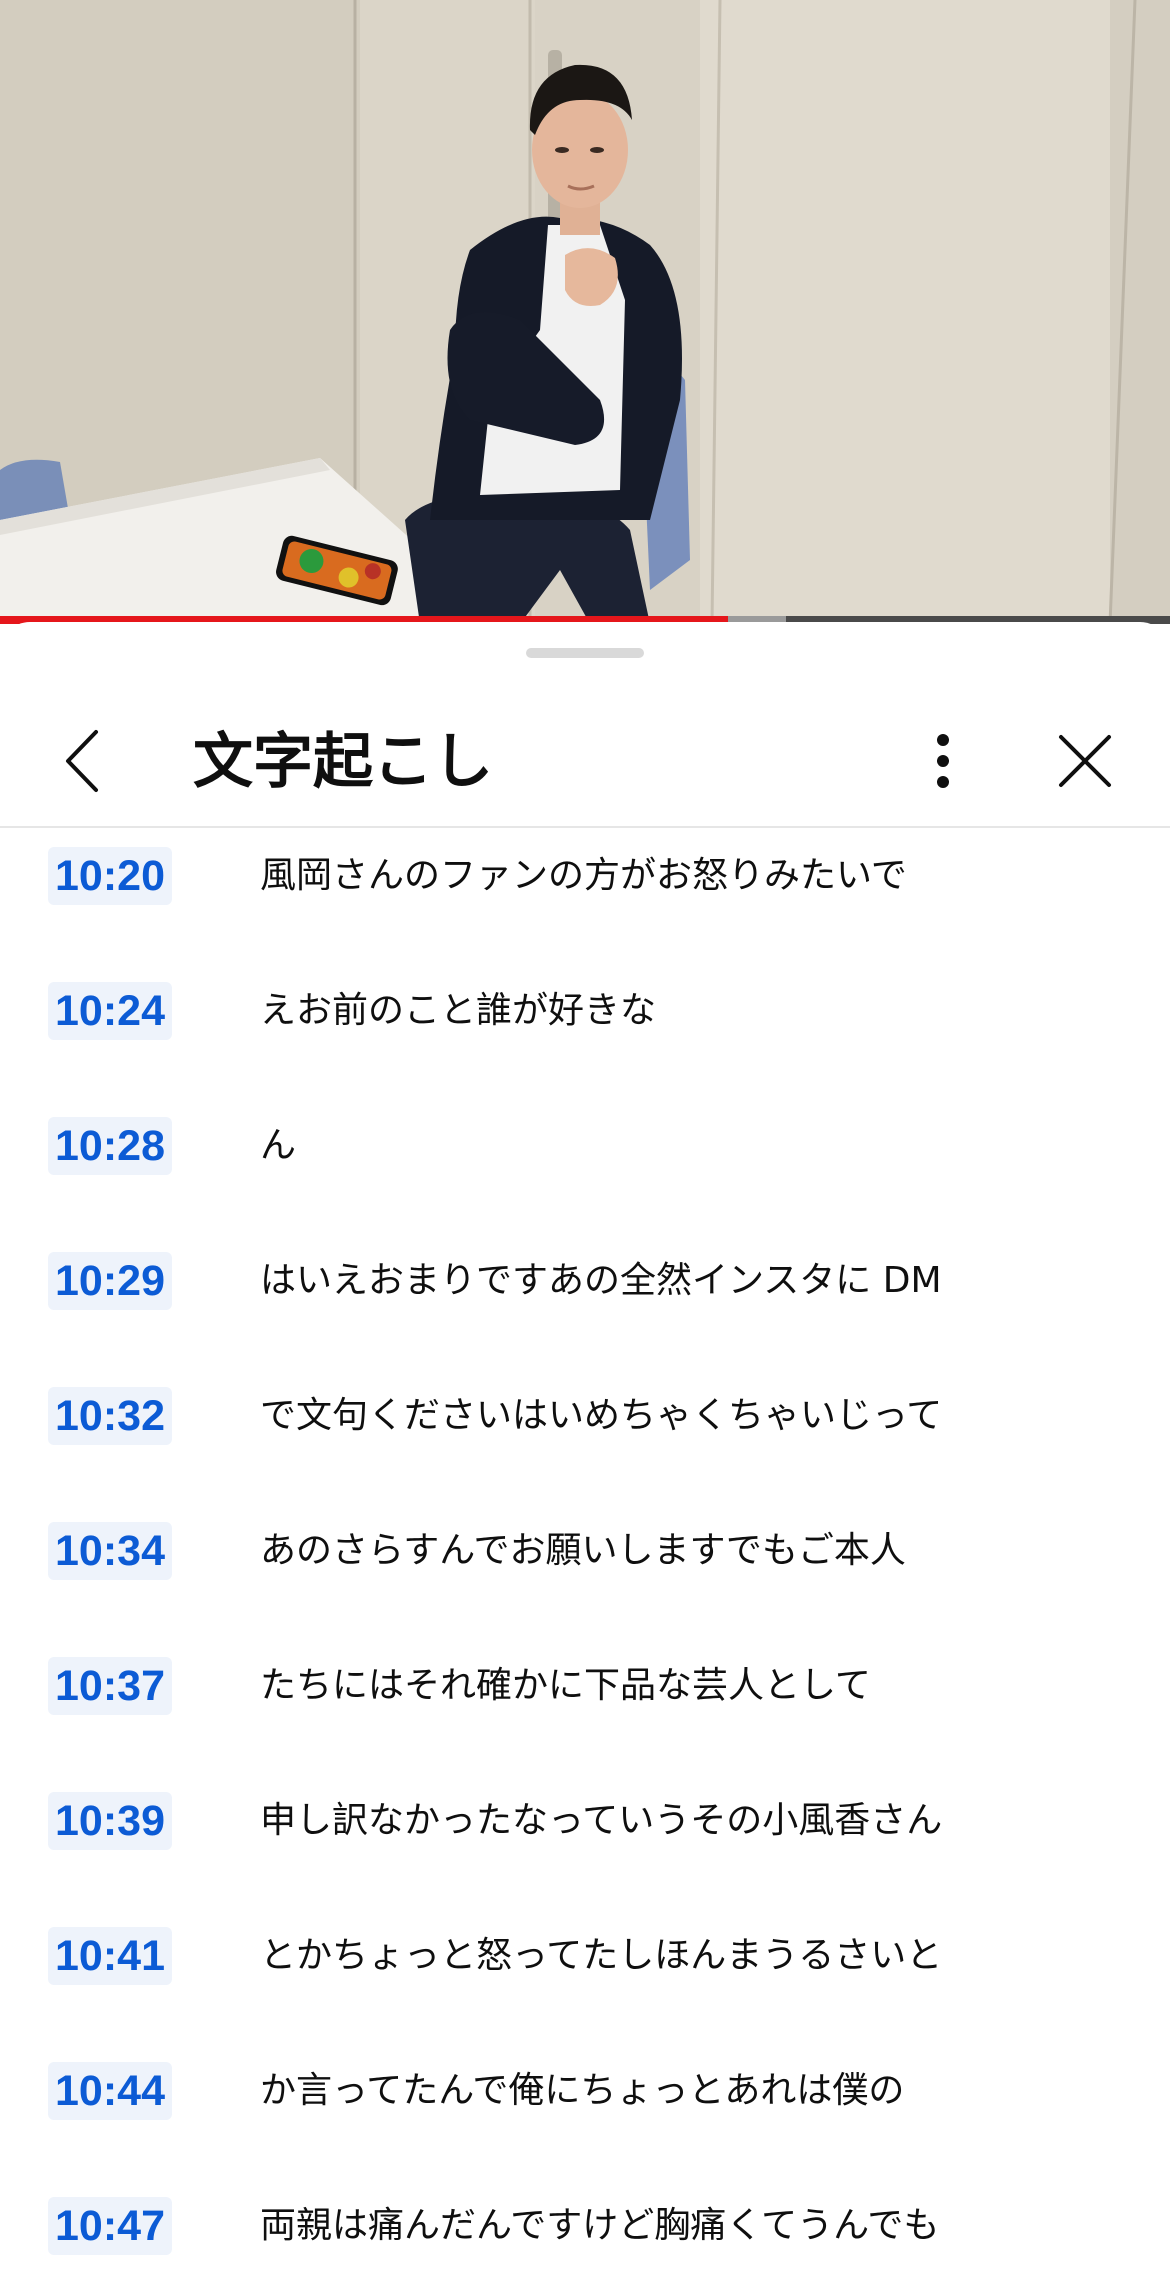 The height and width of the screenshot is (2291, 1170). Describe the element at coordinates (110, 2226) in the screenshot. I see `segment-timestamp: 10:47` at that location.